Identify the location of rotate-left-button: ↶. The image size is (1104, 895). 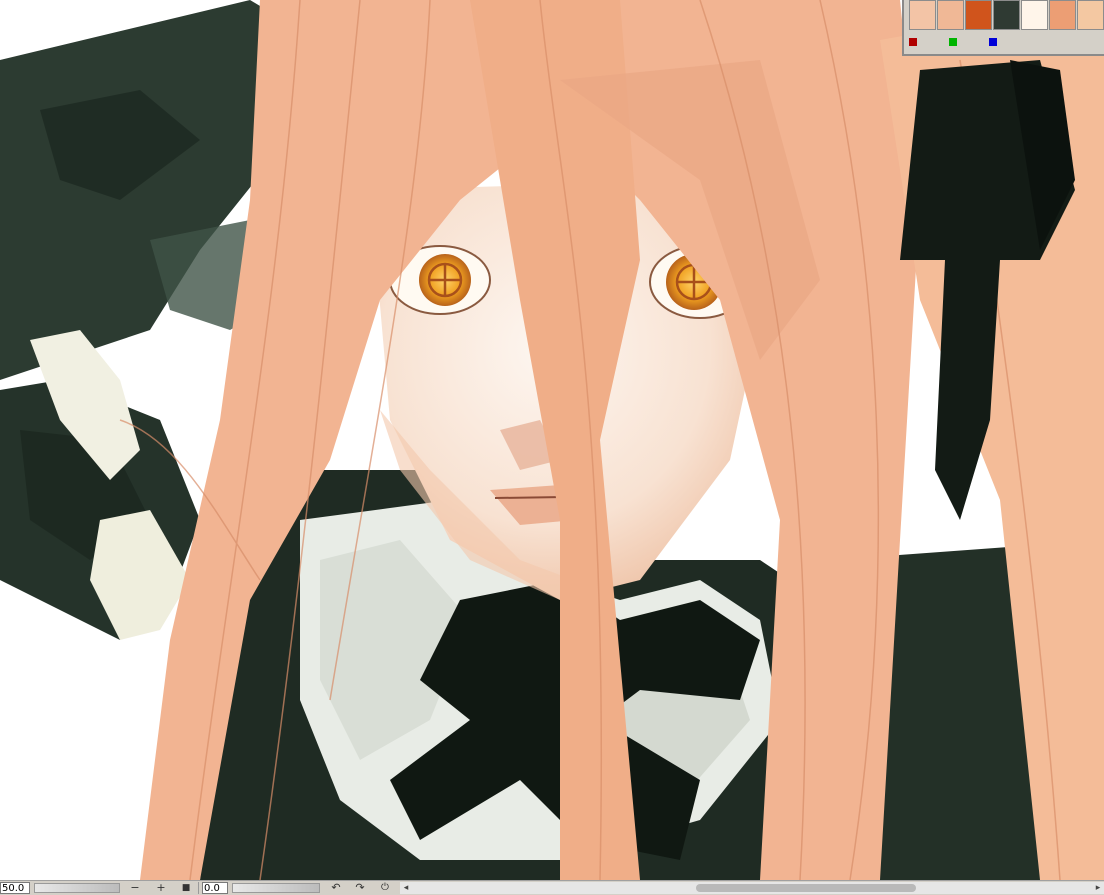
(336, 888).